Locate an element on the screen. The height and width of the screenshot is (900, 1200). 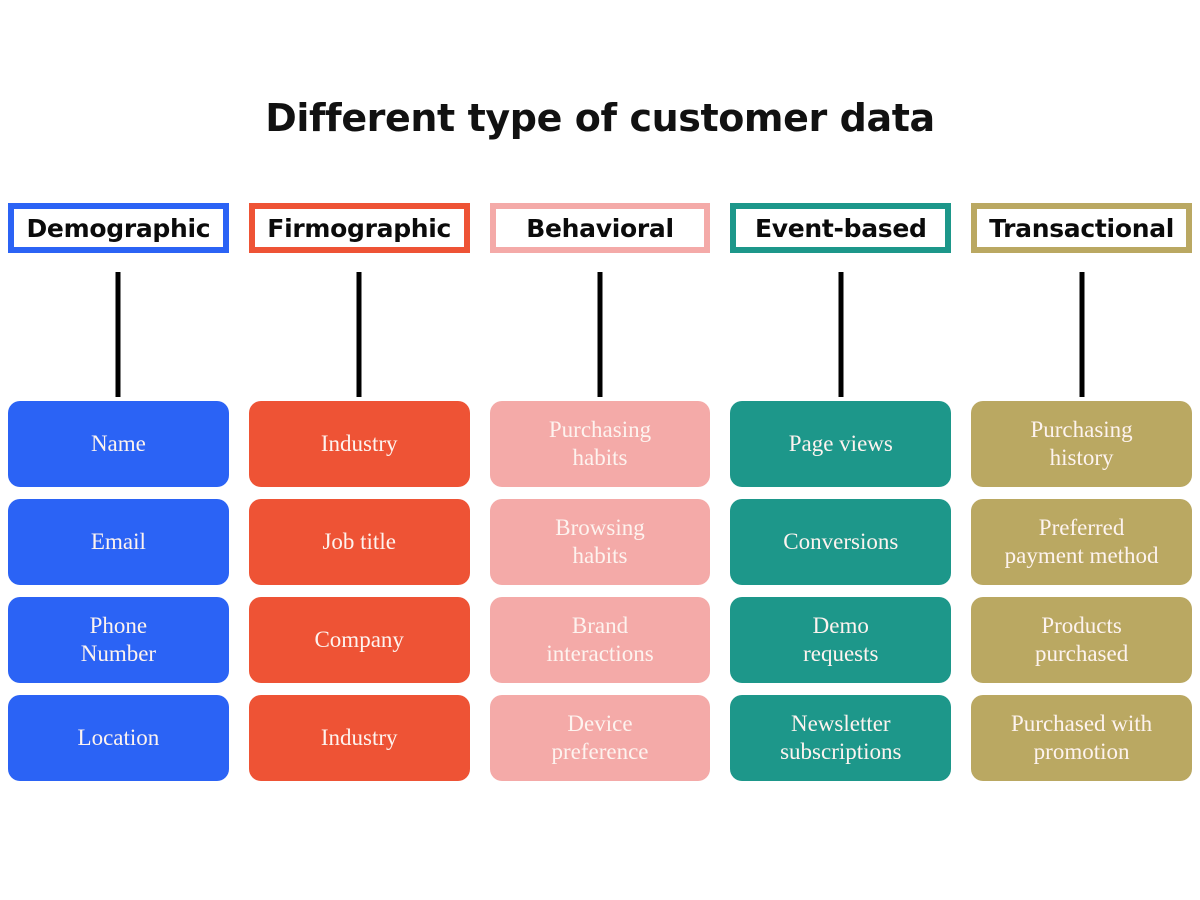
data-item-cell: Device preference is located at coordinates (600, 738).